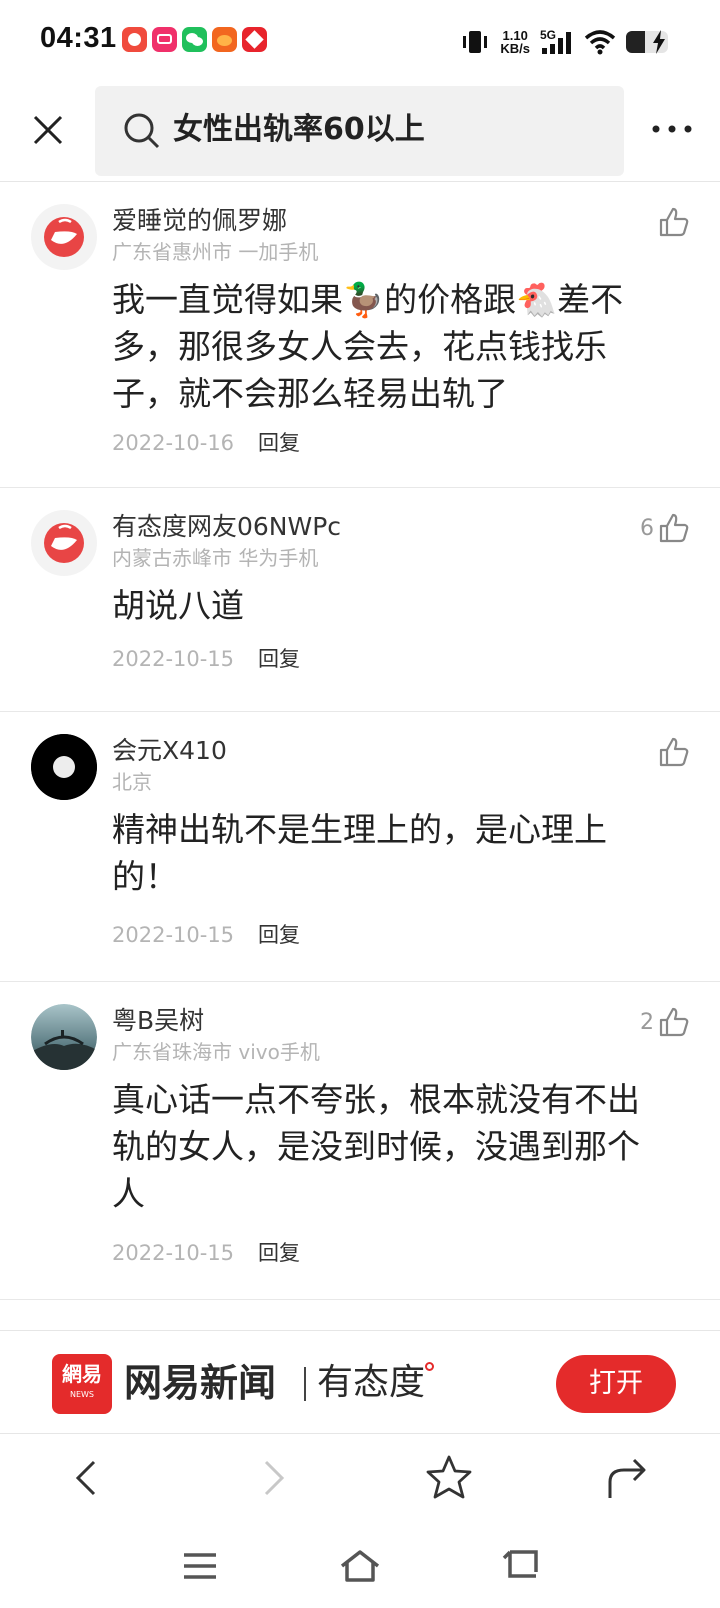 The width and height of the screenshot is (720, 1608). What do you see at coordinates (616, 1384) in the screenshot?
I see `open-app-button: 打开` at bounding box center [616, 1384].